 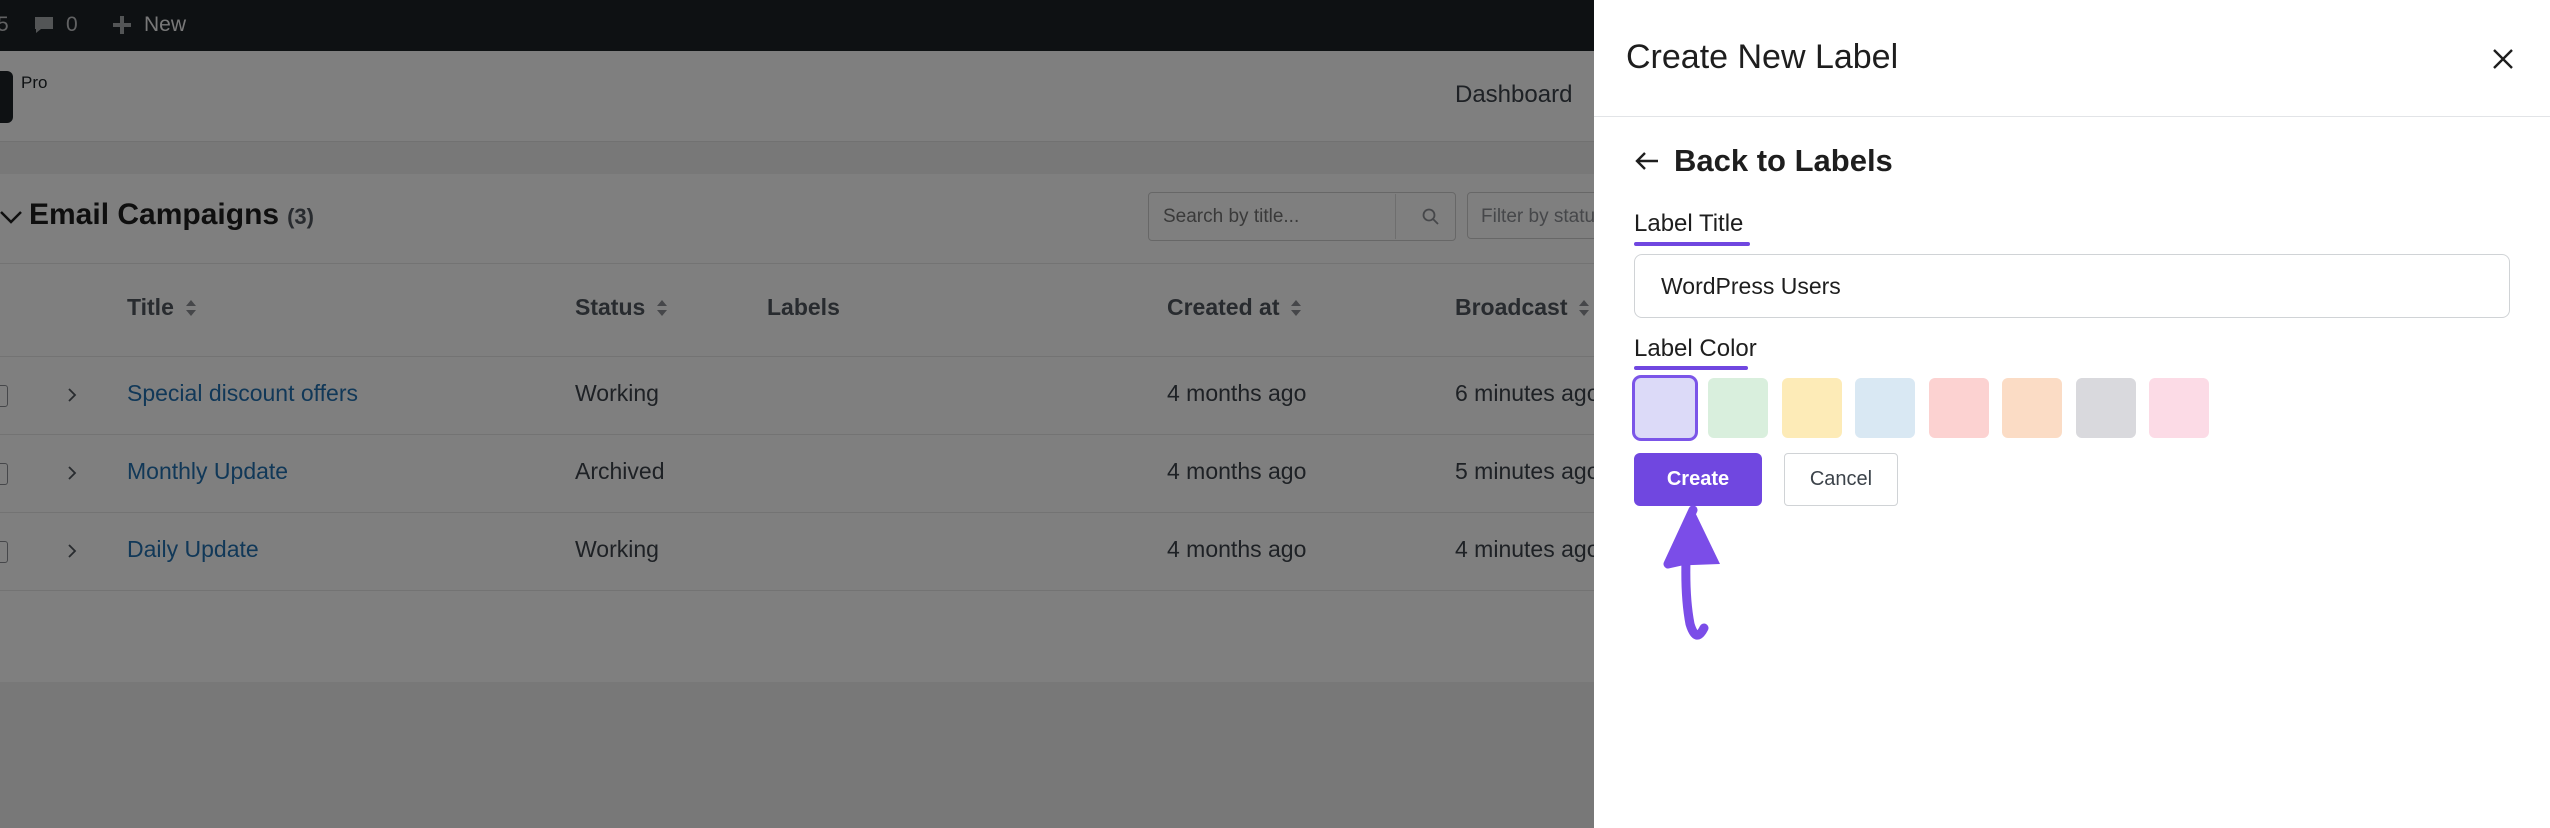 I want to click on arrow-left-icon, so click(x=1646, y=161).